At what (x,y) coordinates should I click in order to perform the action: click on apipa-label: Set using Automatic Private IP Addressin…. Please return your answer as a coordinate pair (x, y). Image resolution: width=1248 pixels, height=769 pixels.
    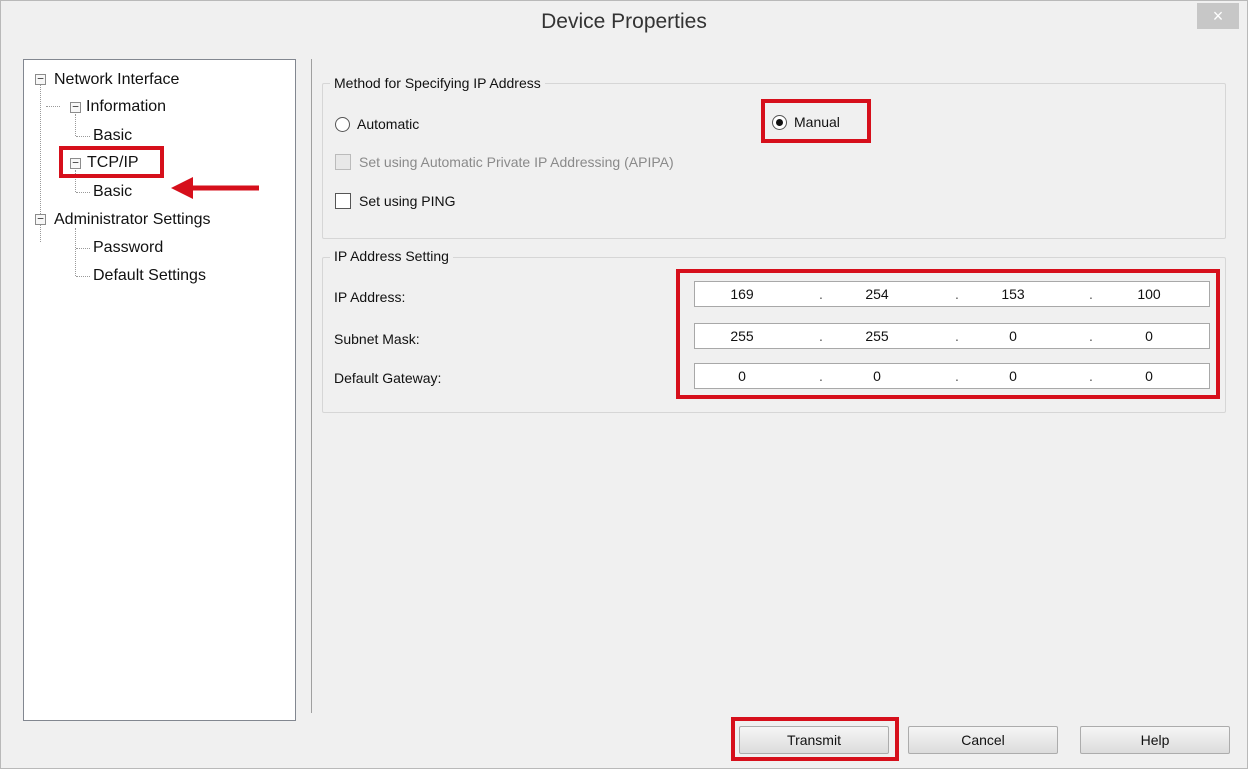
    Looking at the image, I should click on (516, 162).